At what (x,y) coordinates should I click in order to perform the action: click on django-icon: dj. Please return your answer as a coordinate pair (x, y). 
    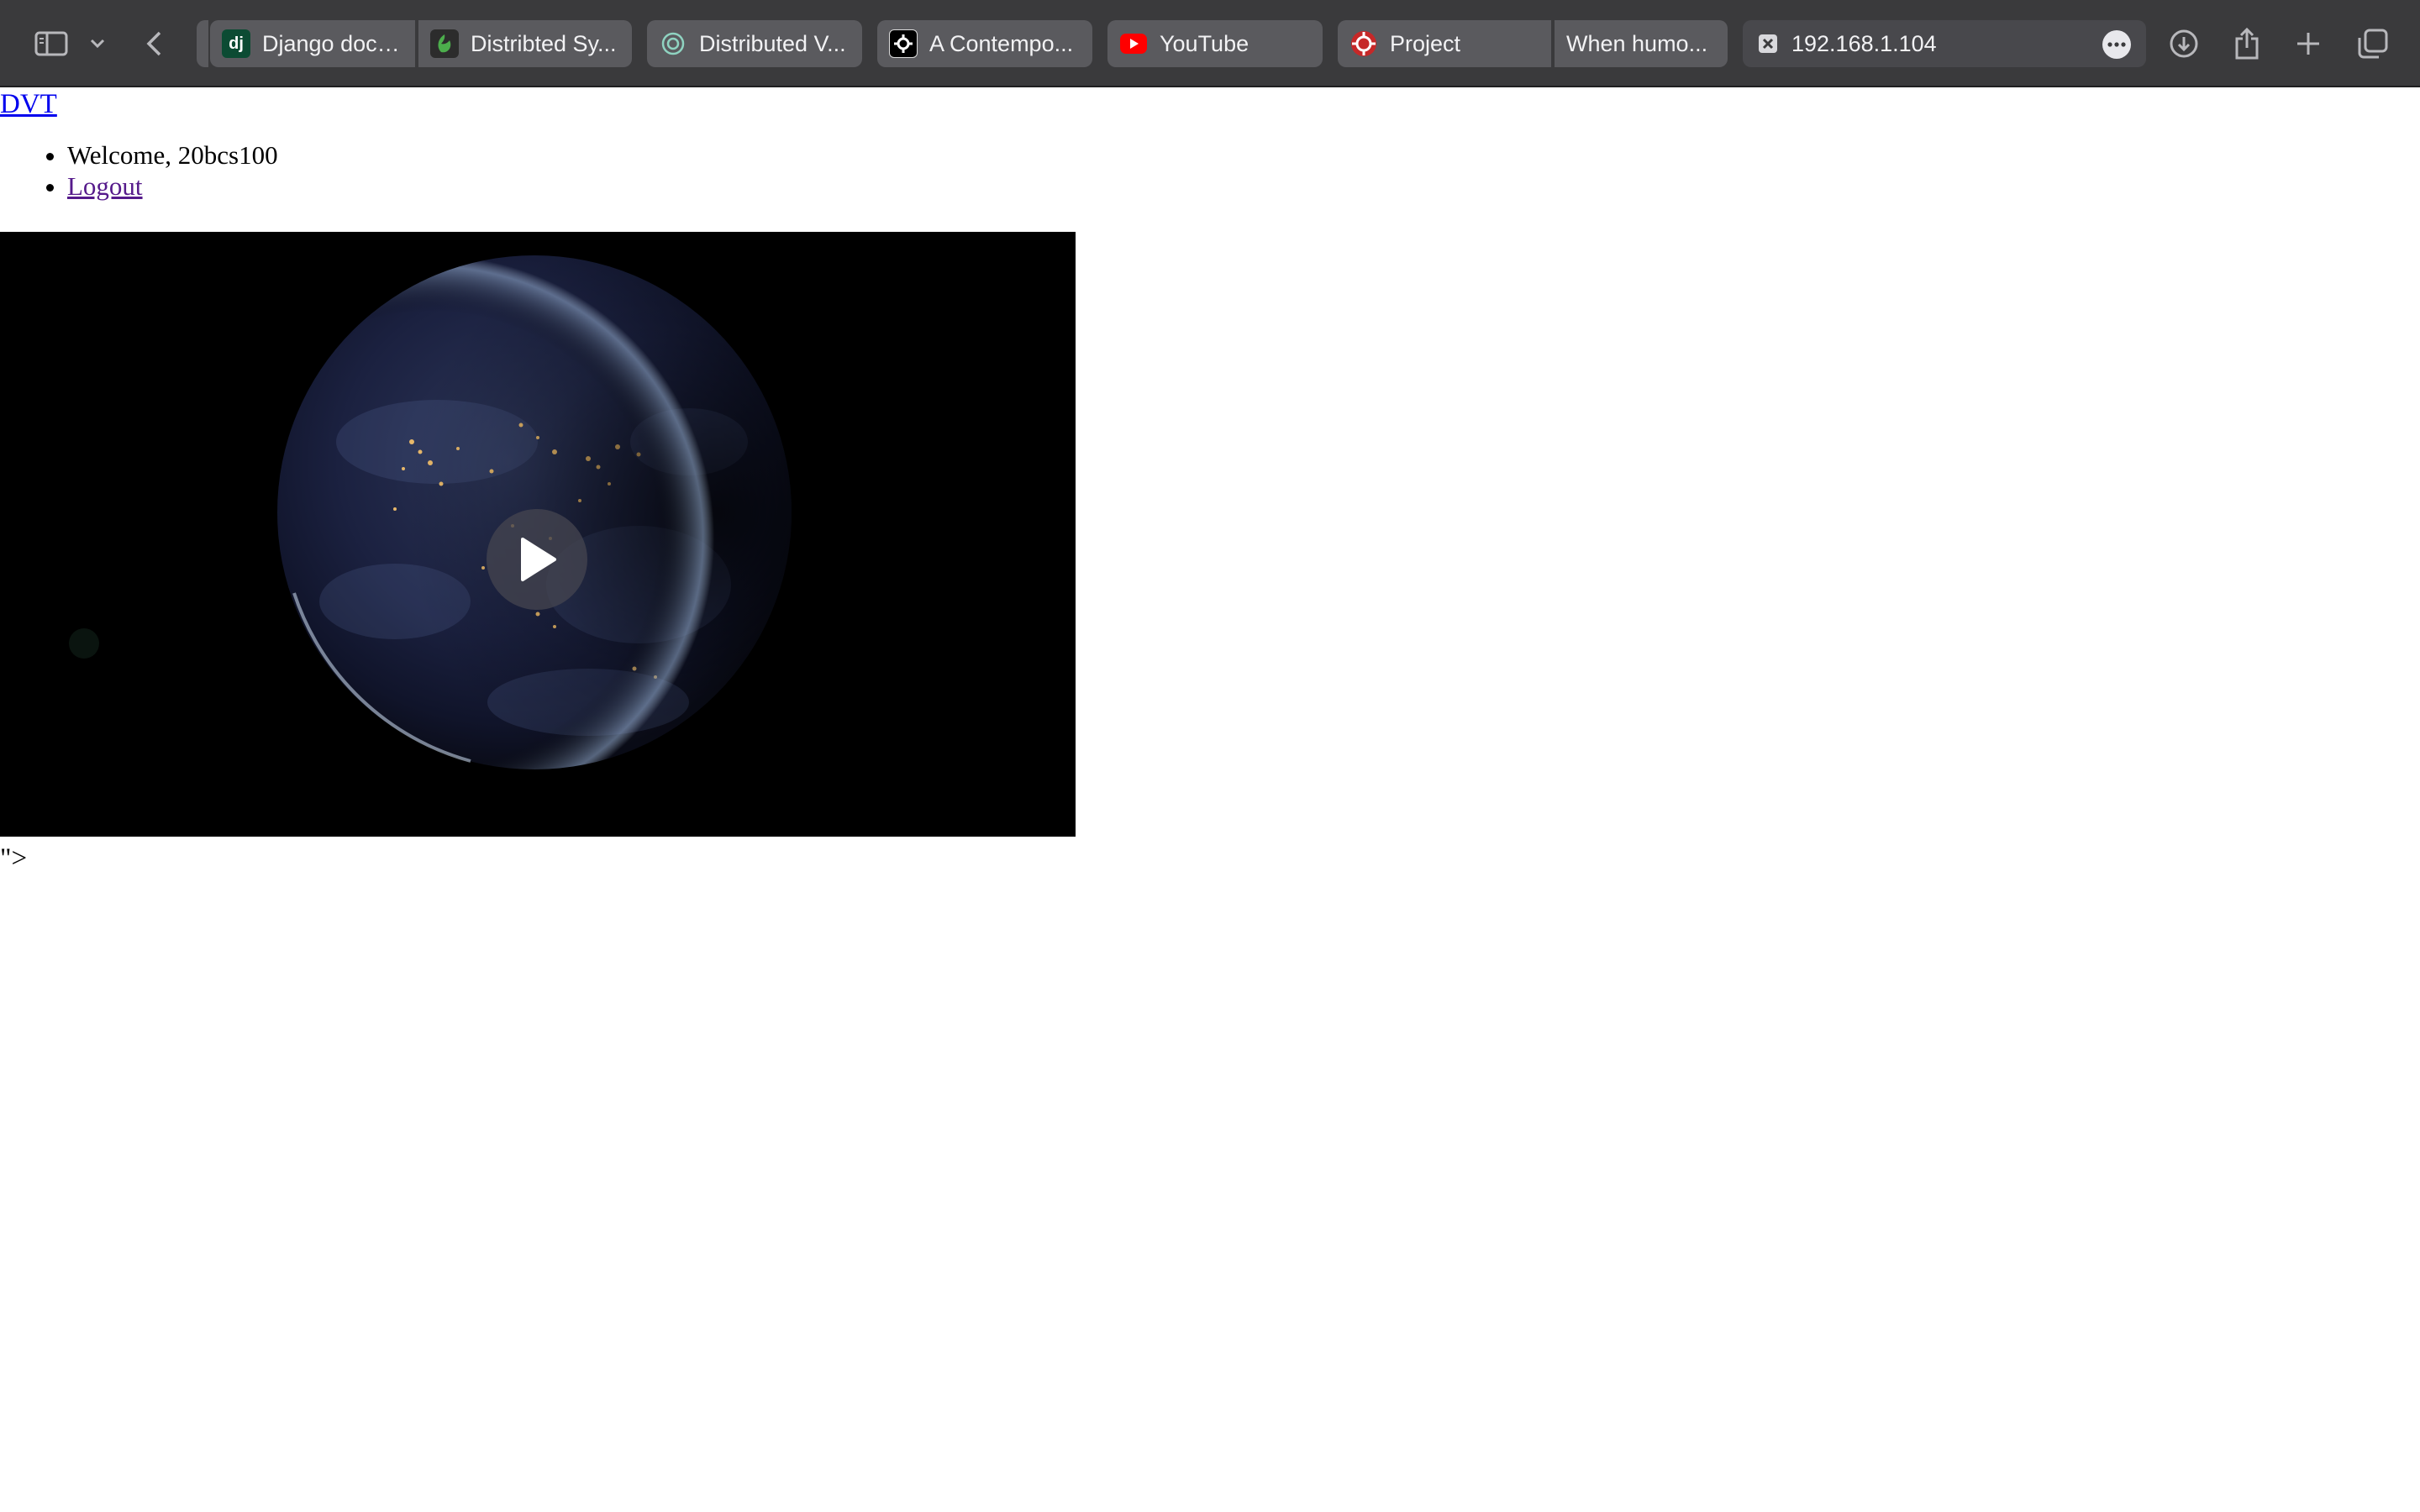
    Looking at the image, I should click on (236, 43).